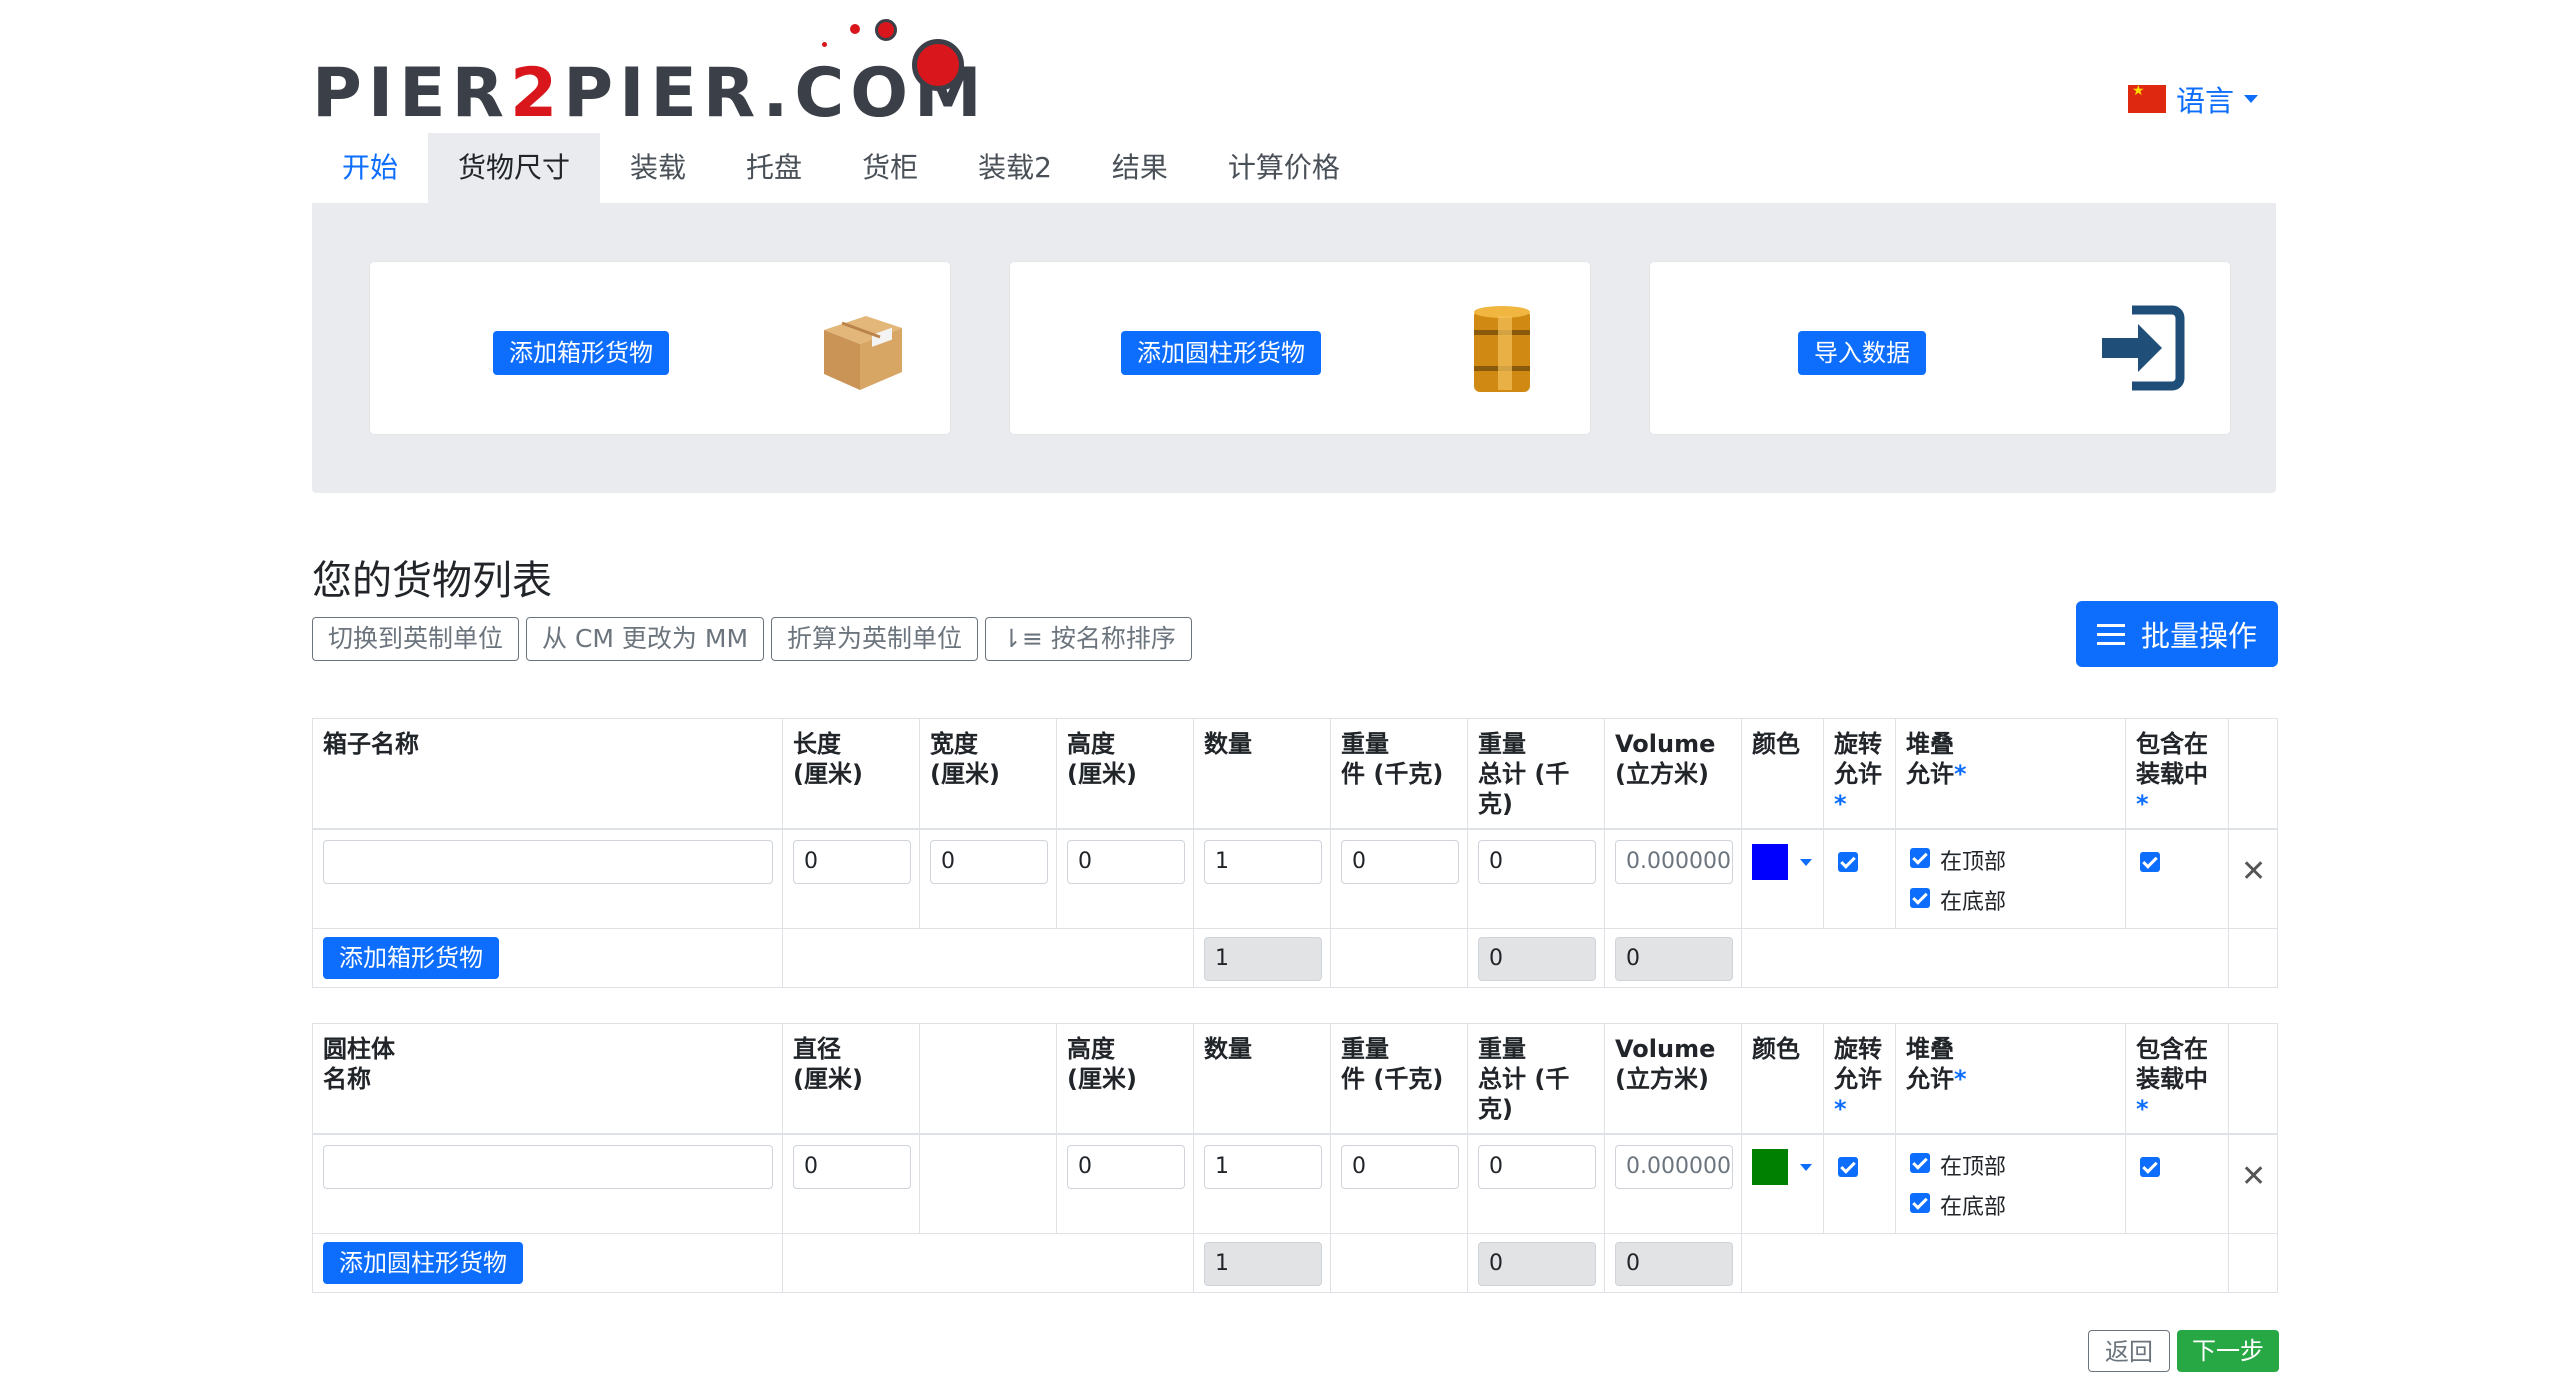  Describe the element at coordinates (1920, 898) in the screenshot. I see `box-stack-bottom-checkbox` at that location.